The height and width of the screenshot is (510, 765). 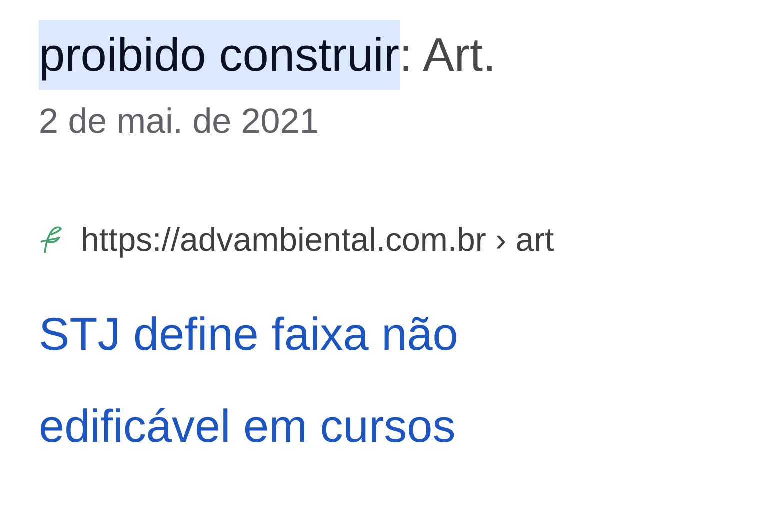 I want to click on result-date: 2 de mai. de 2021, so click(x=179, y=122).